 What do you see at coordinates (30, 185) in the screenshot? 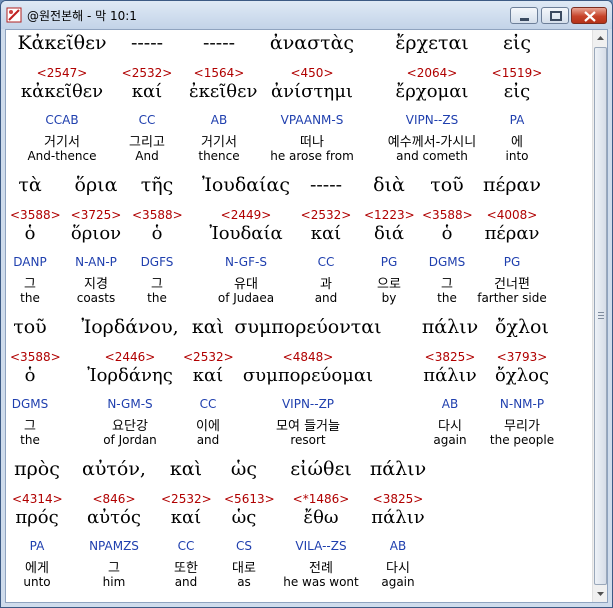
I see `greek-word: τὰ` at bounding box center [30, 185].